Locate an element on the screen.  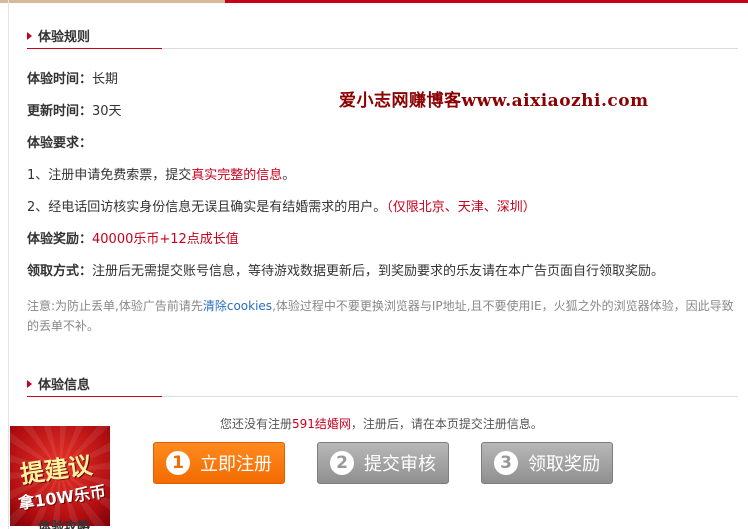
requirements-row: 体验要求： is located at coordinates (59, 141).